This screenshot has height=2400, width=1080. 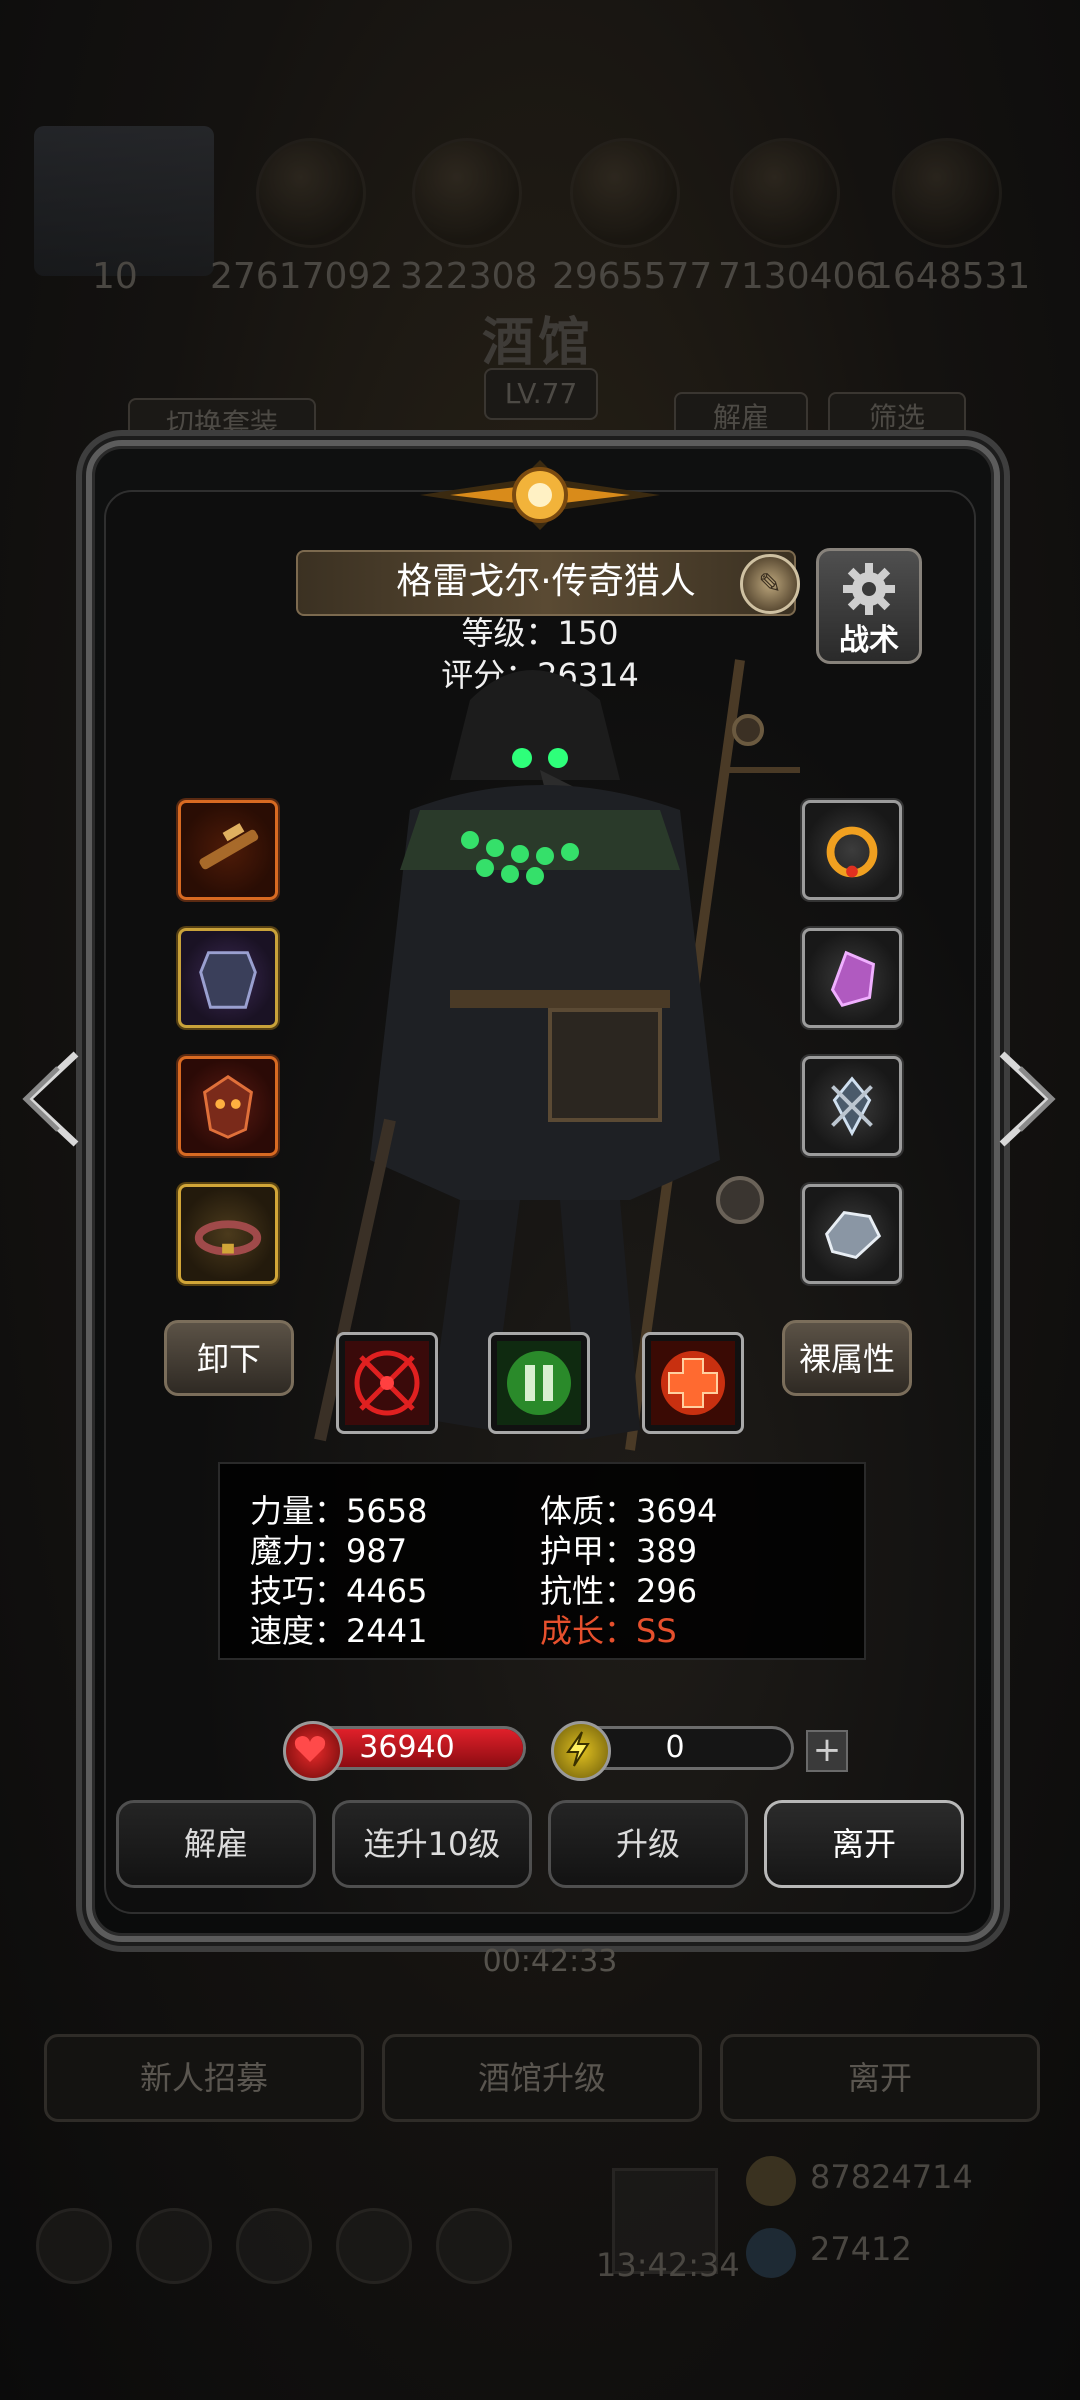 What do you see at coordinates (672, 1751) in the screenshot?
I see `energy-bar: 0` at bounding box center [672, 1751].